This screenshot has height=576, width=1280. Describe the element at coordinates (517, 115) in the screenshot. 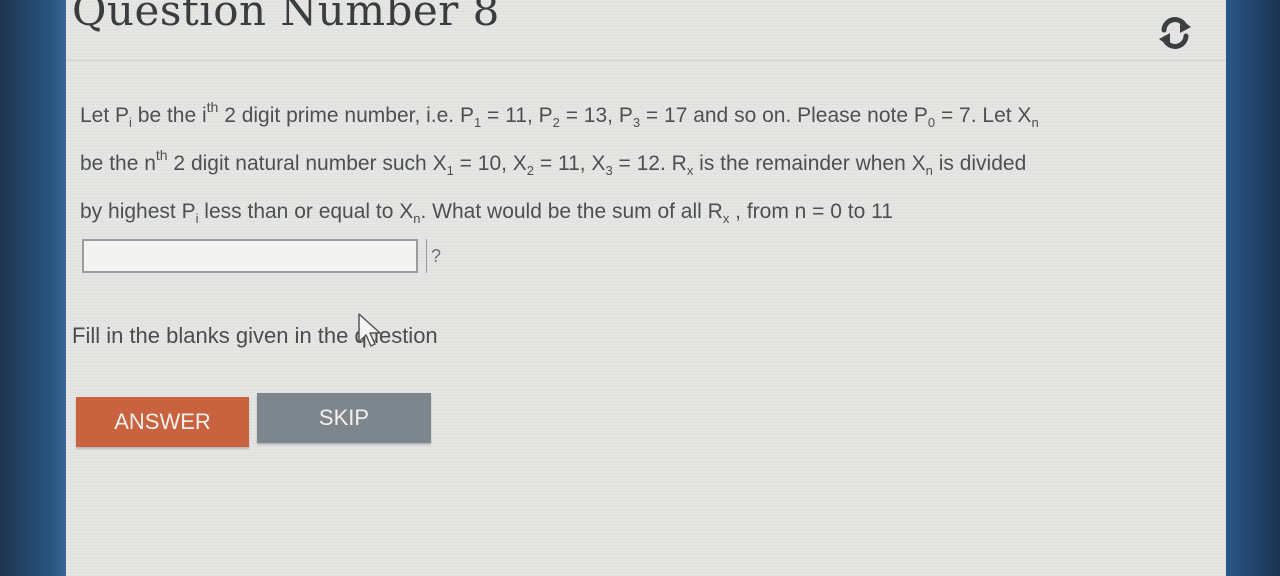

I see `question-text-segment: = 11, P` at that location.